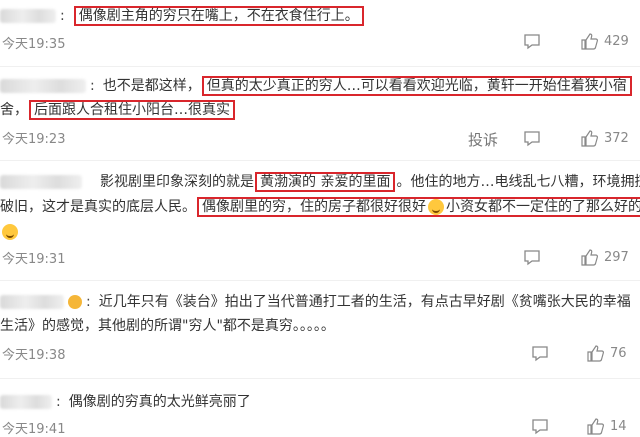  Describe the element at coordinates (616, 138) in the screenshot. I see `like-count: 372` at that location.